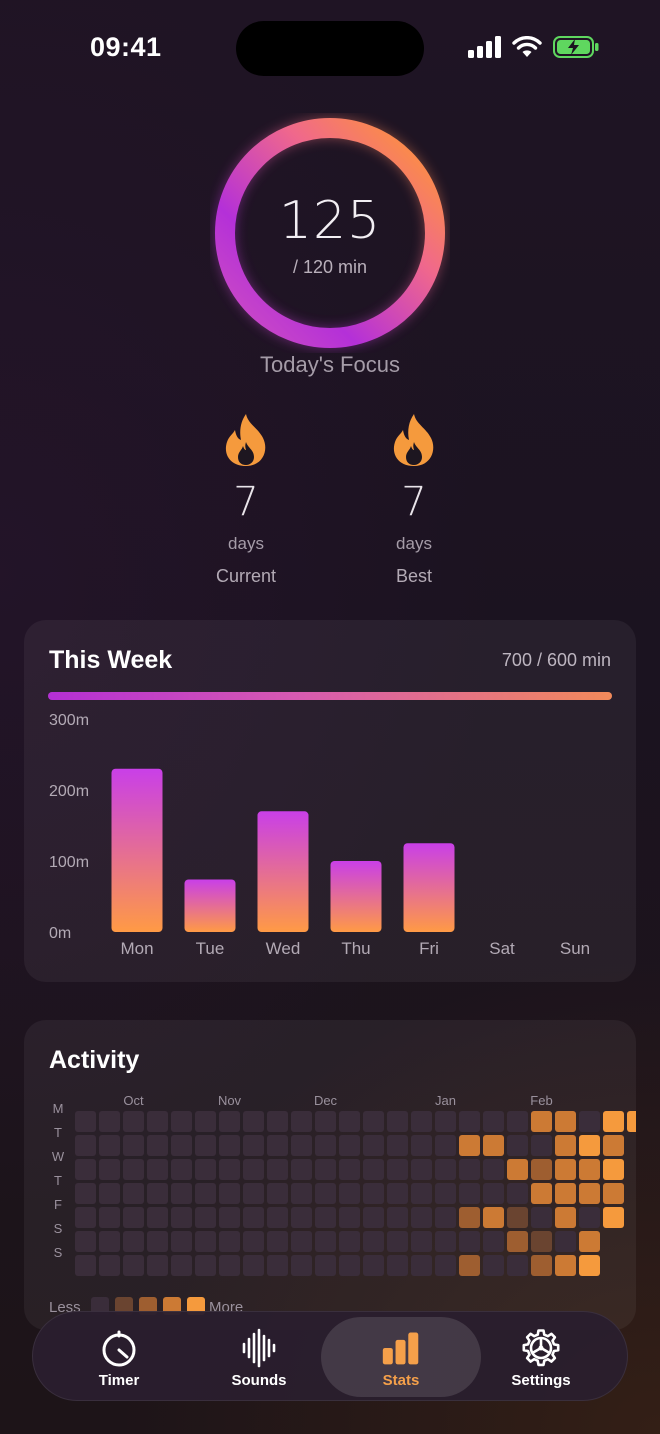 The width and height of the screenshot is (660, 1434). I want to click on wifi-icon, so click(527, 46).